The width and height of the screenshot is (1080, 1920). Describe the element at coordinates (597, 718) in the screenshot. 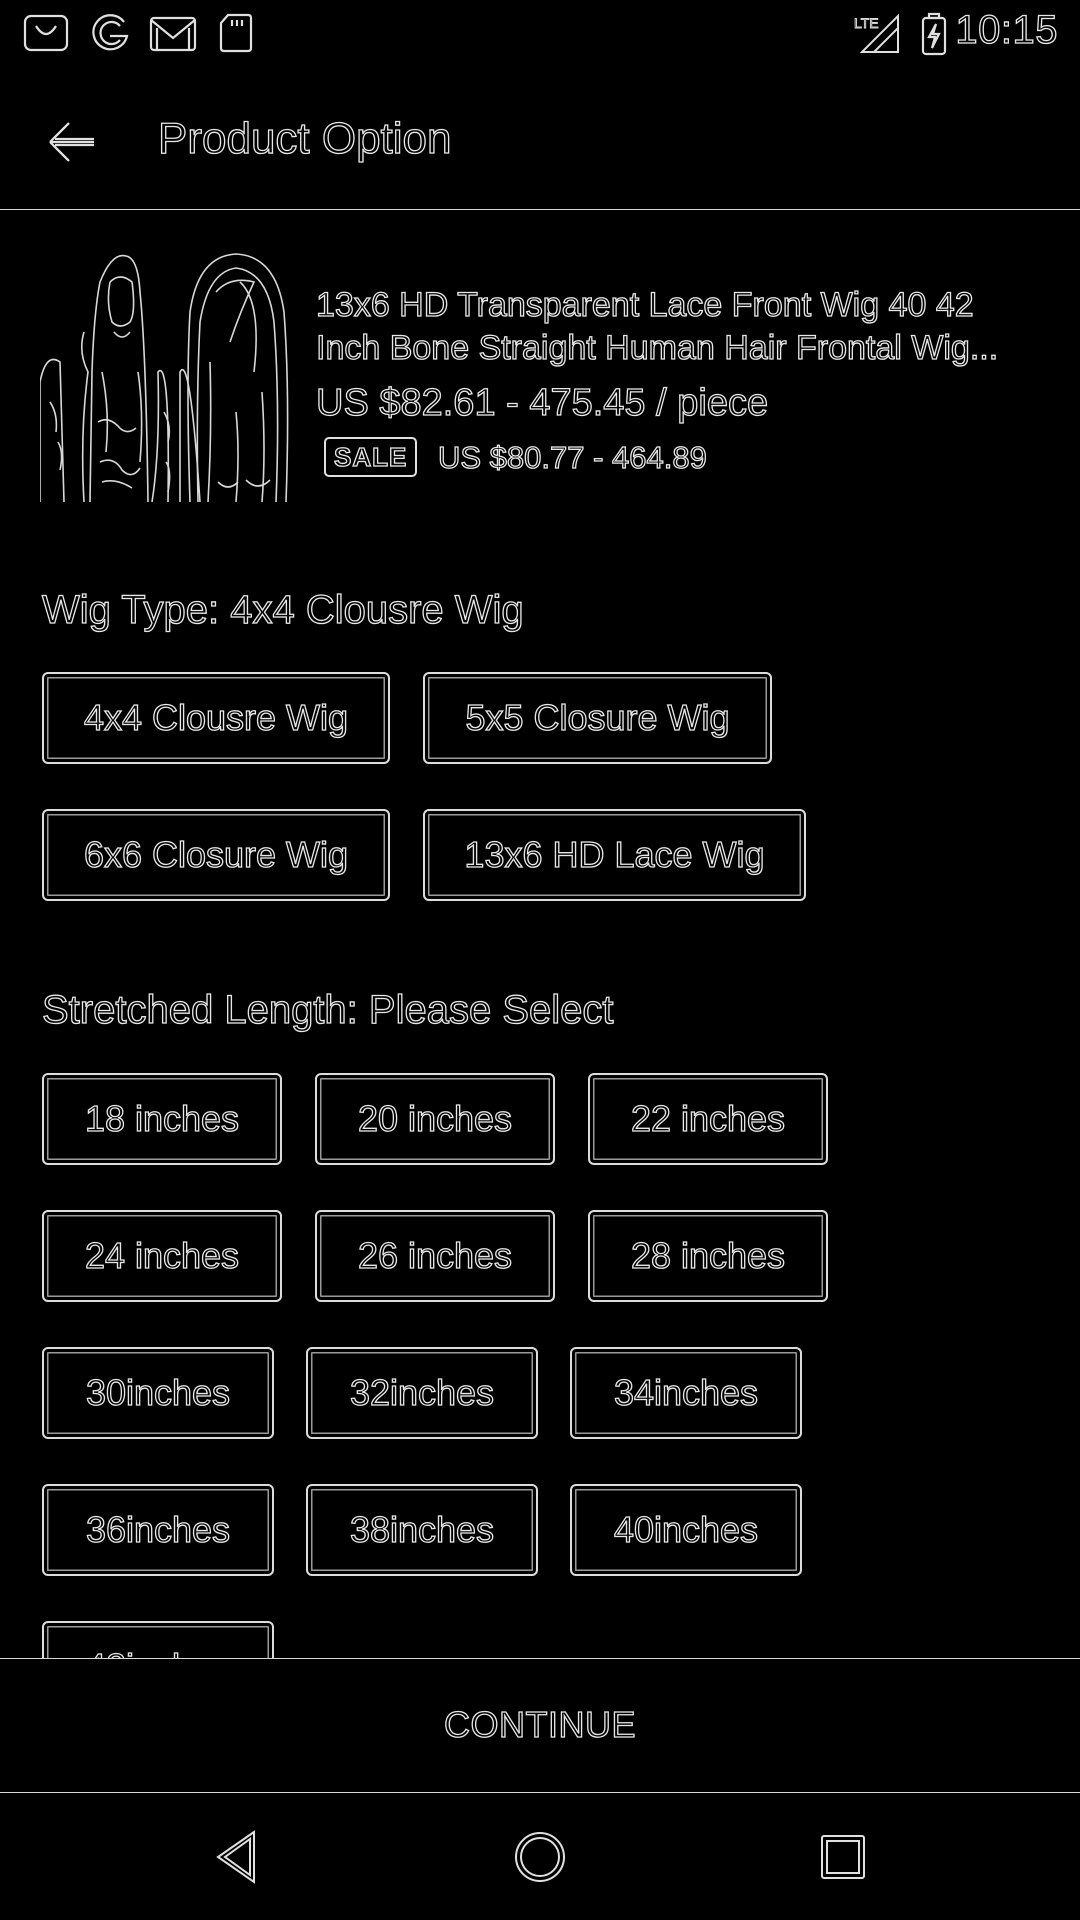

I see `wig-type-option-5x5: 5x5 Closure Wig` at that location.